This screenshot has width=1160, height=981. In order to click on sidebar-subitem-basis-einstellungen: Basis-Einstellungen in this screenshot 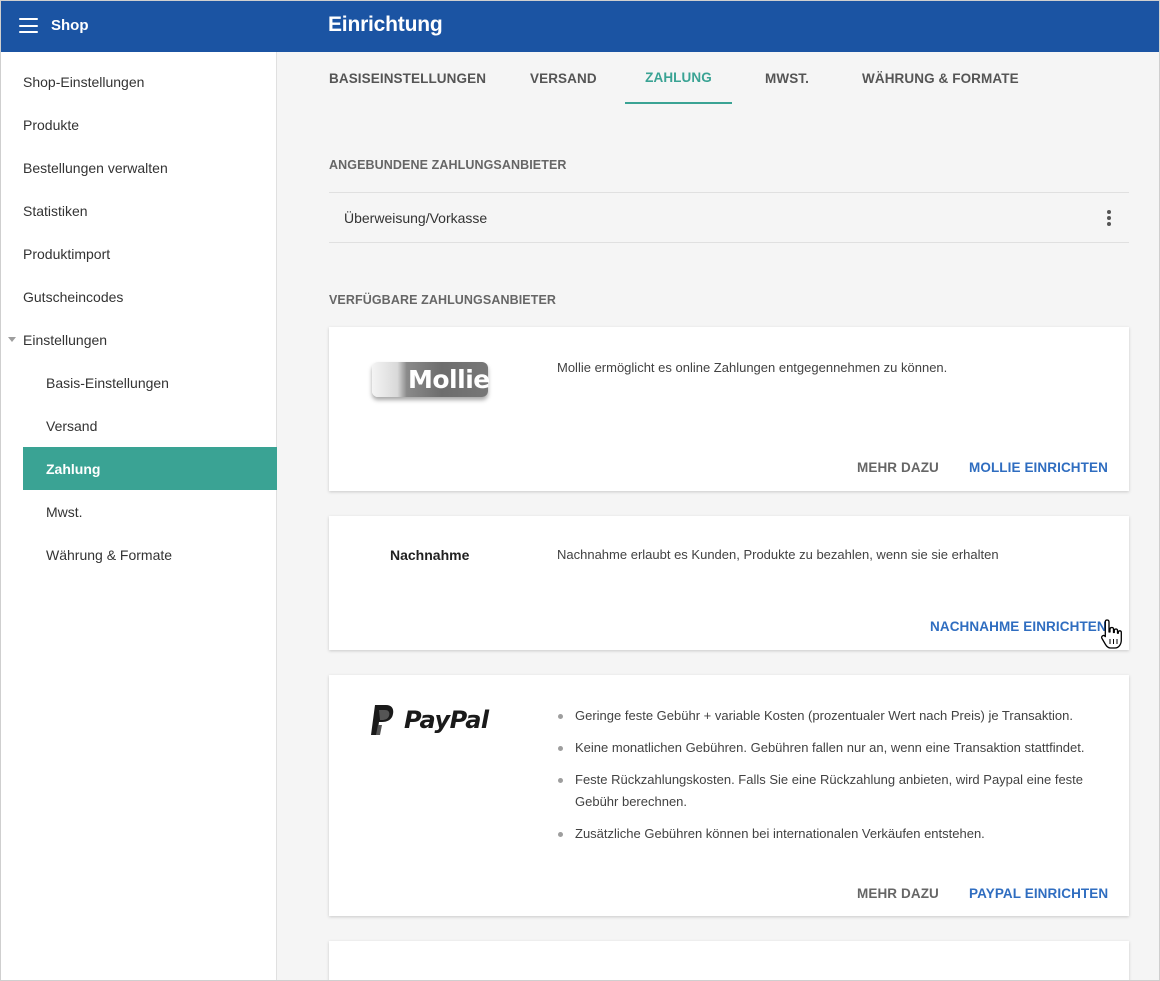, I will do `click(150, 382)`.